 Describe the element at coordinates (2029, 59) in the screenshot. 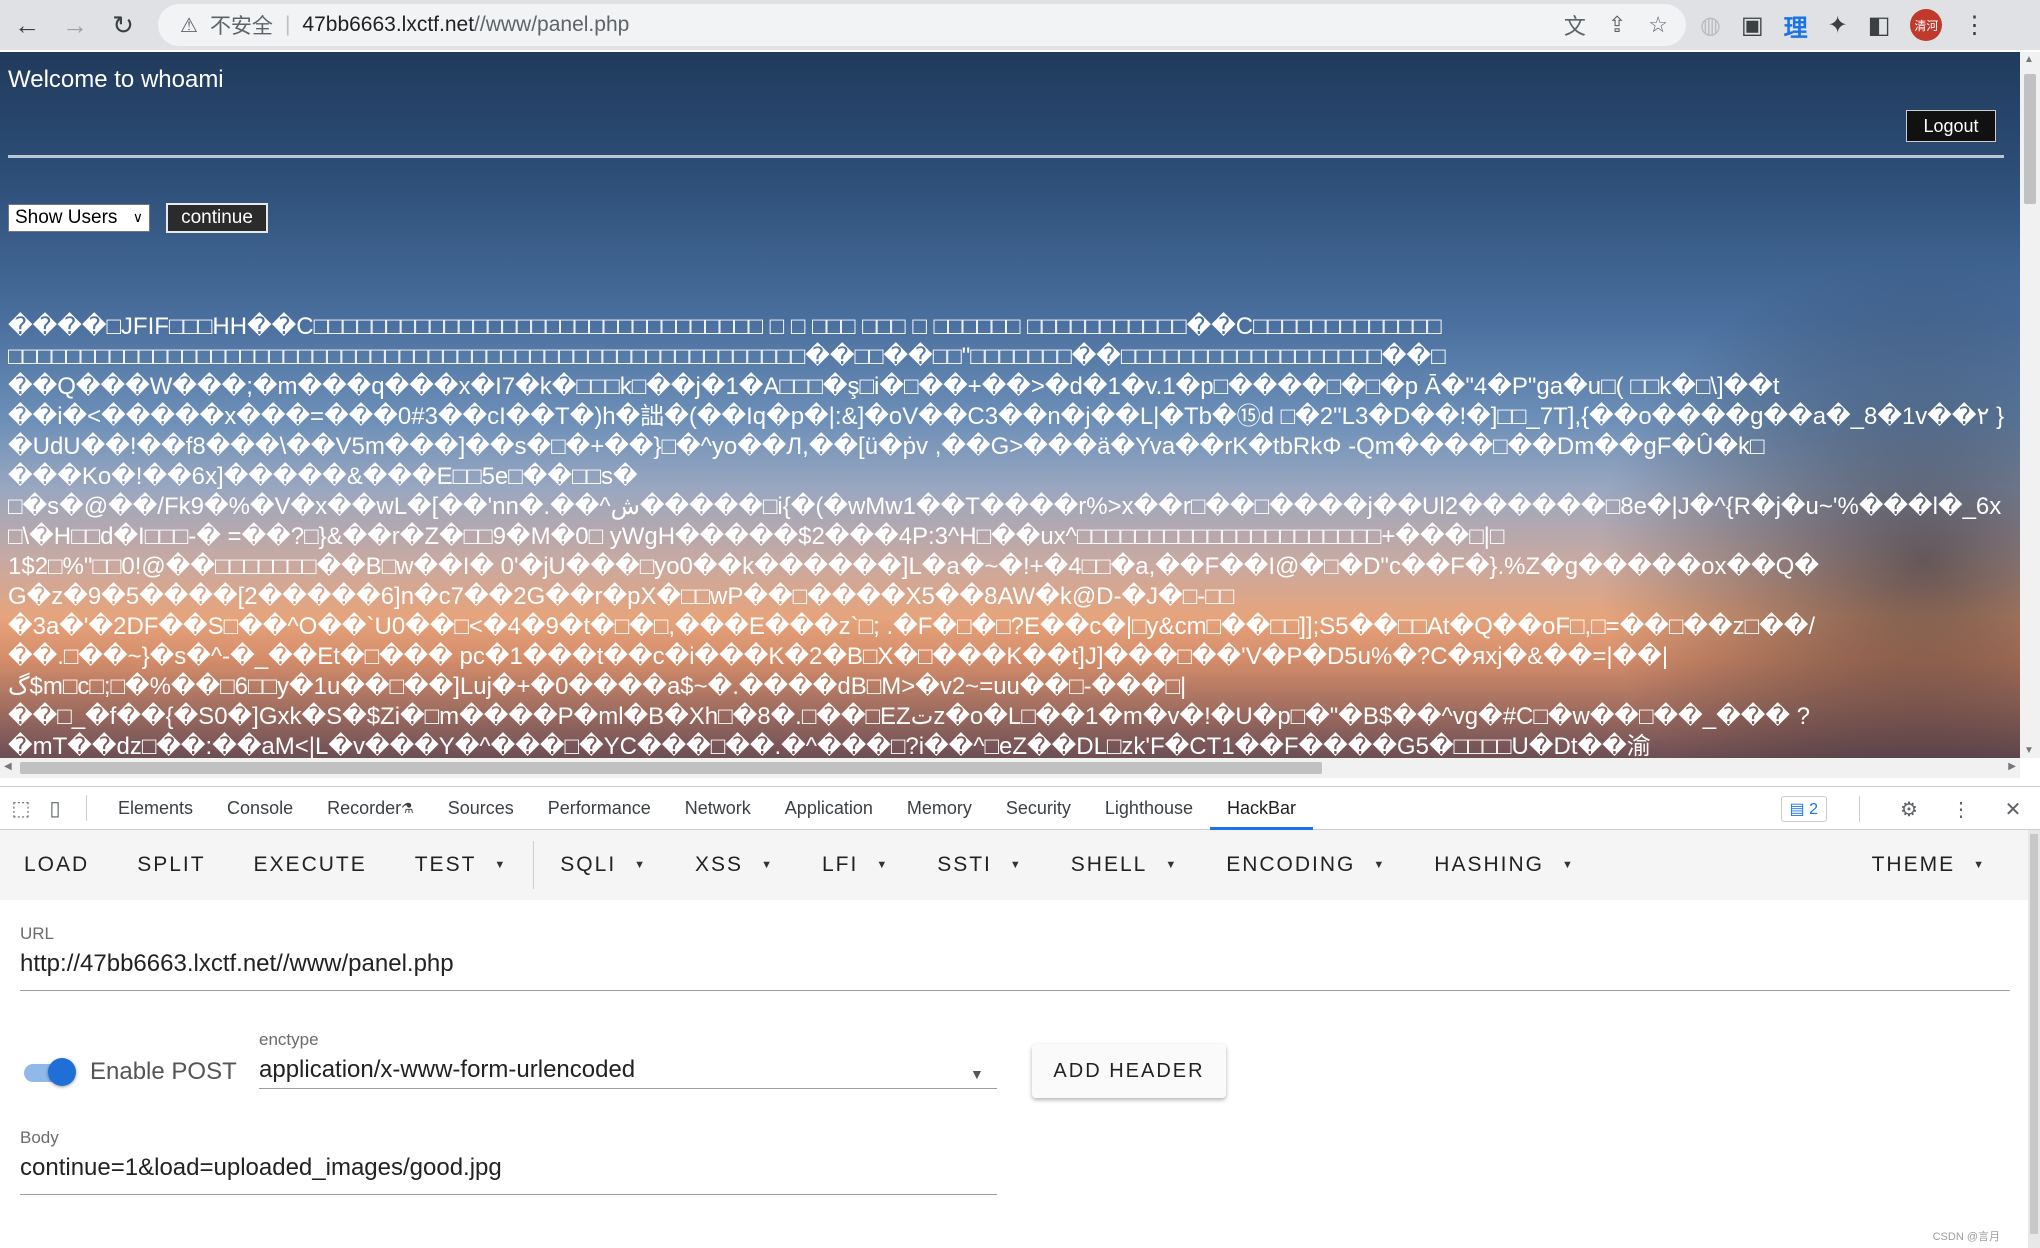

I see `scroll-up-icon: ▲` at that location.